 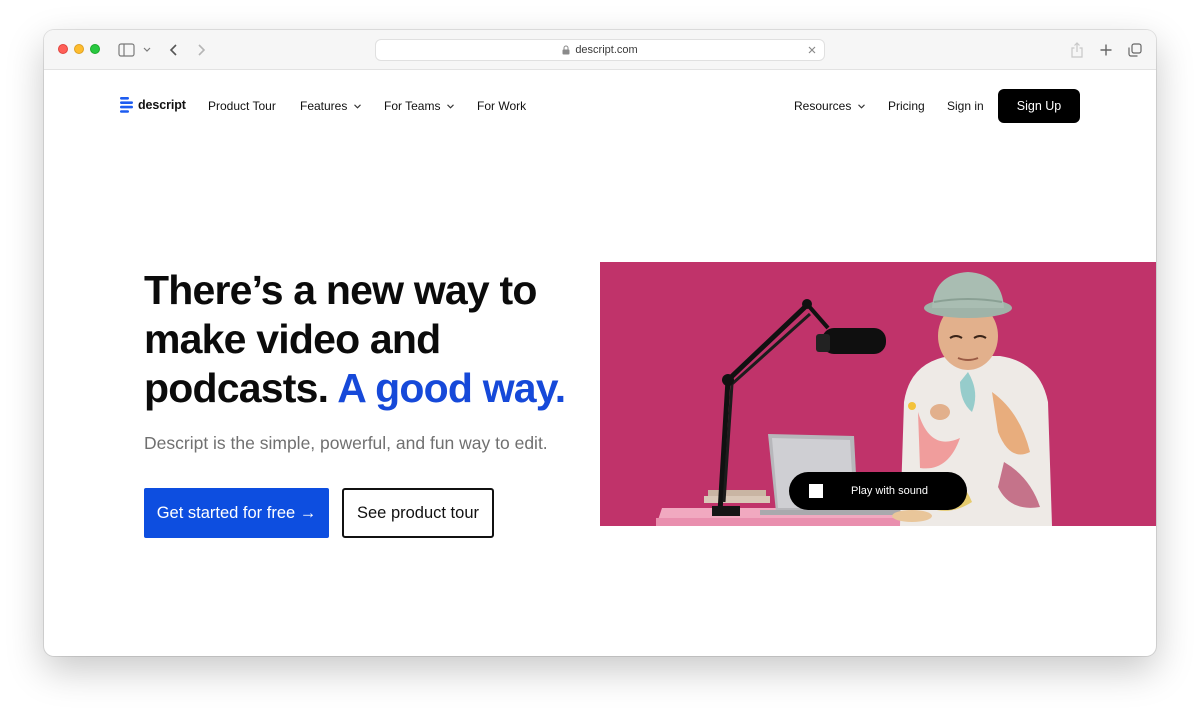 I want to click on nav-product-tour: Product Tour, so click(x=242, y=106).